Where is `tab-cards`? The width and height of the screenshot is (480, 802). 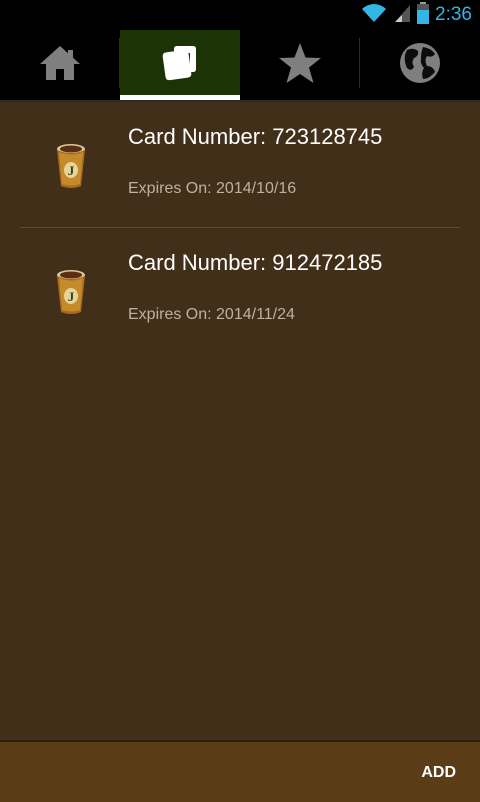 tab-cards is located at coordinates (180, 65).